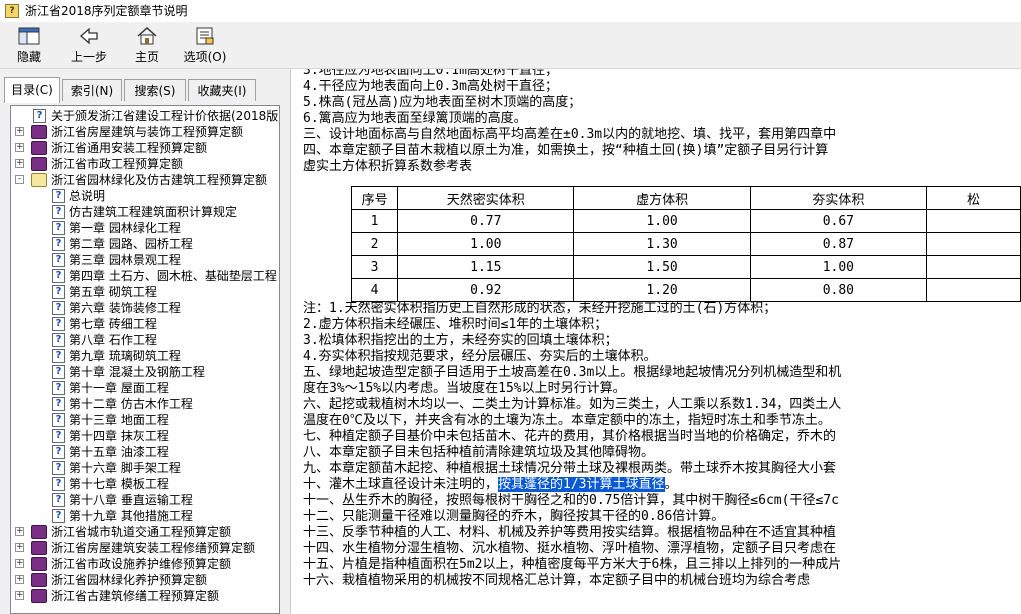 This screenshot has width=1021, height=614. I want to click on options-button: 选项(O), so click(205, 45).